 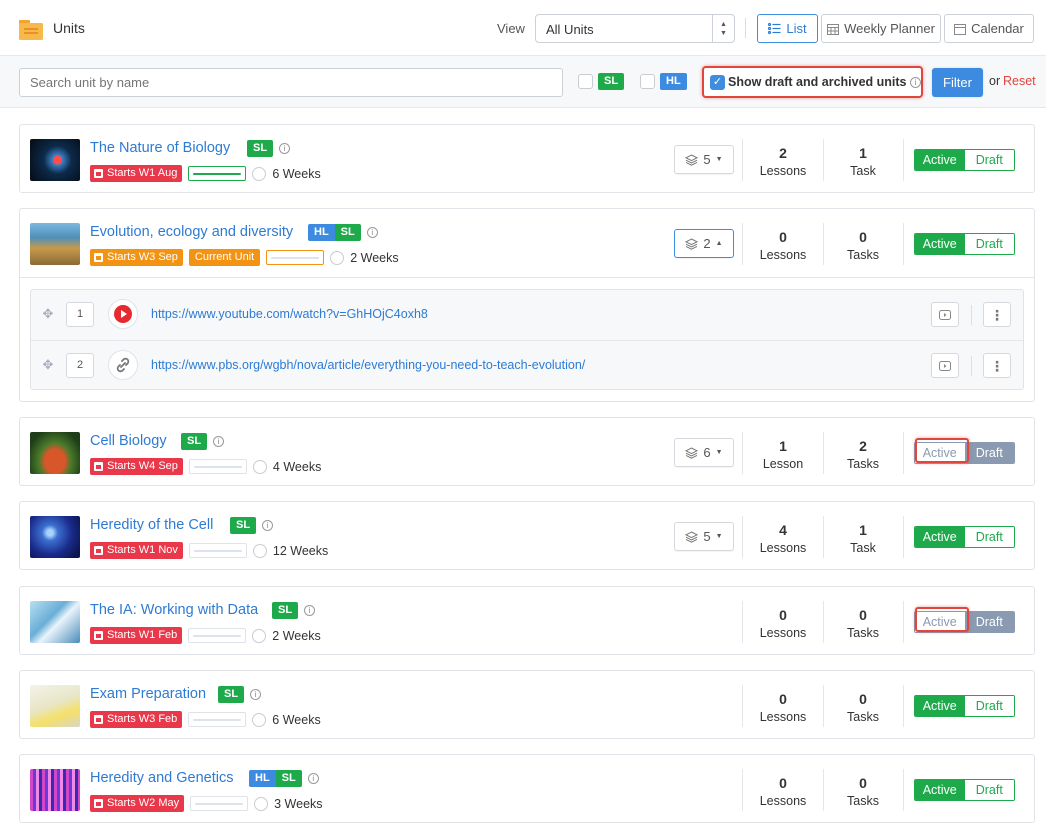 I want to click on weekly-planner-label: Weekly Planner, so click(x=889, y=28).